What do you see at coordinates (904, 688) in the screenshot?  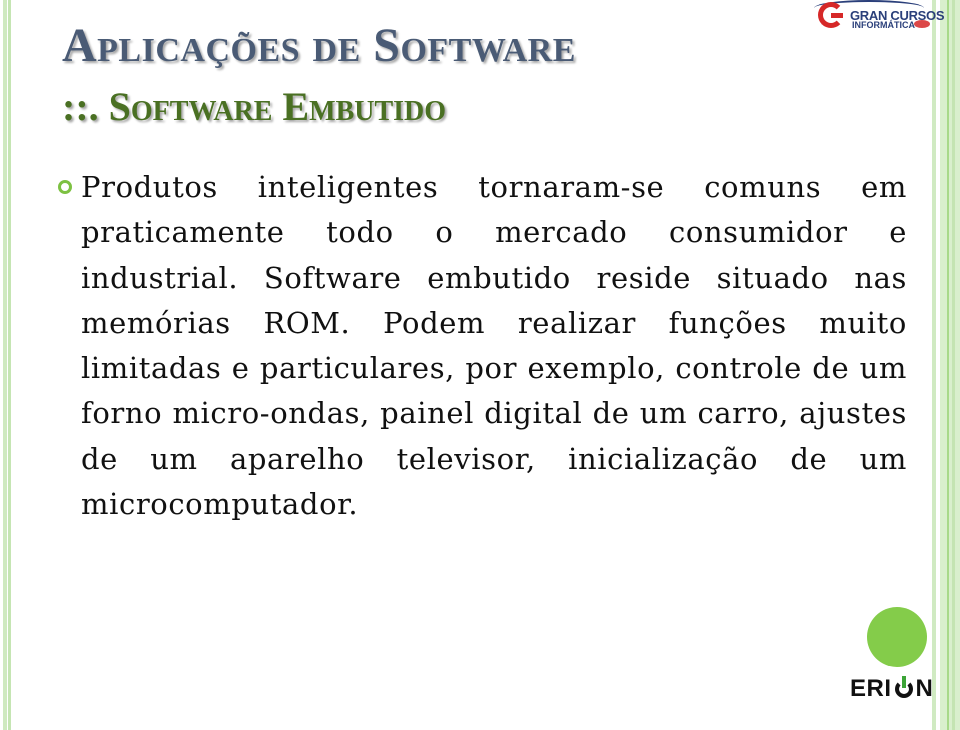 I see `power-icon` at bounding box center [904, 688].